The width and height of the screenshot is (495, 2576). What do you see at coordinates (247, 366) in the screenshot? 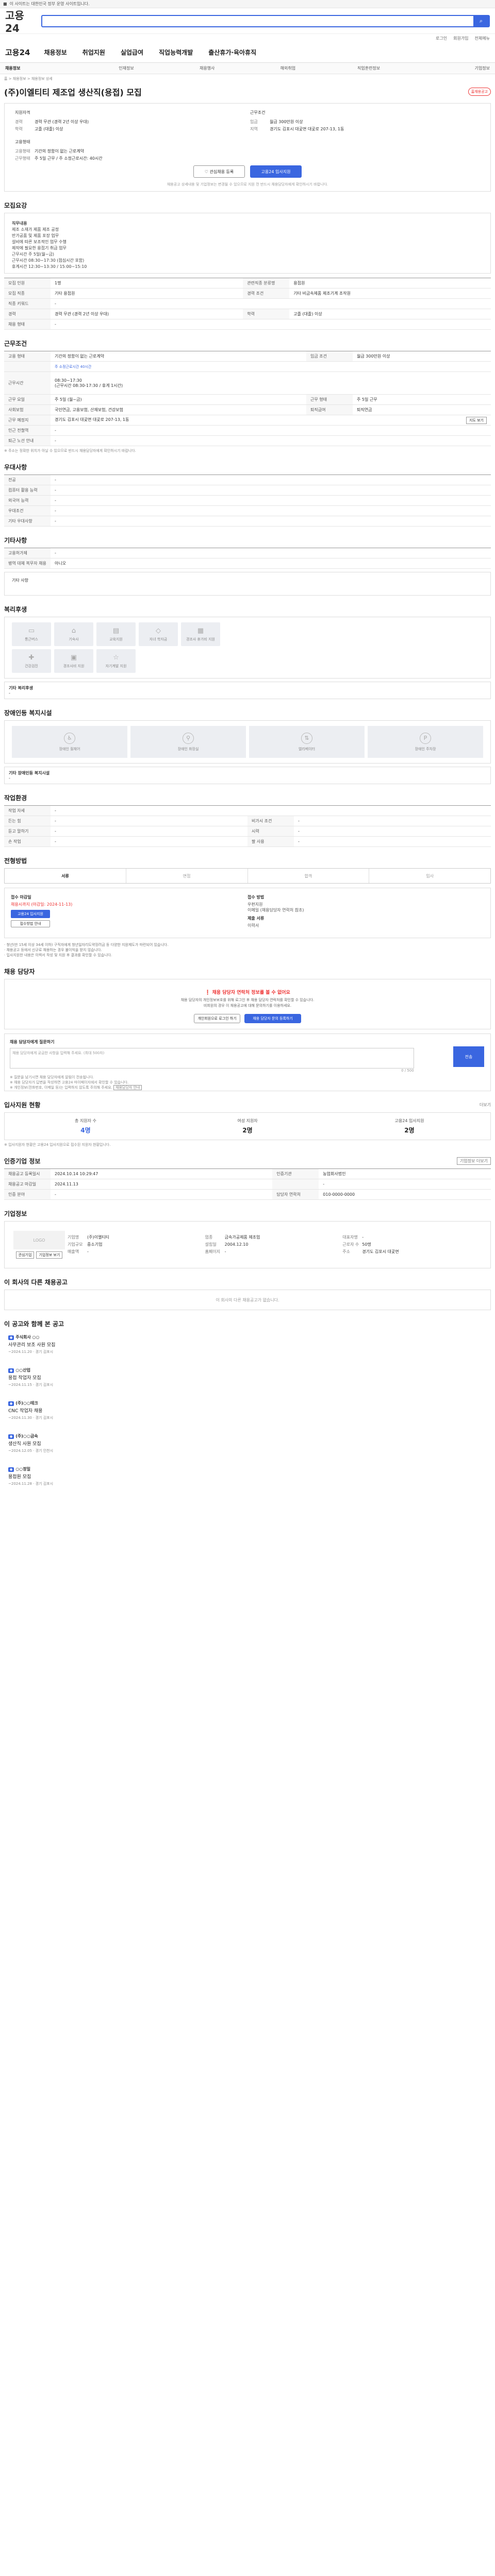
I see `table-row: 주 소정근로시간 40시간` at bounding box center [247, 366].